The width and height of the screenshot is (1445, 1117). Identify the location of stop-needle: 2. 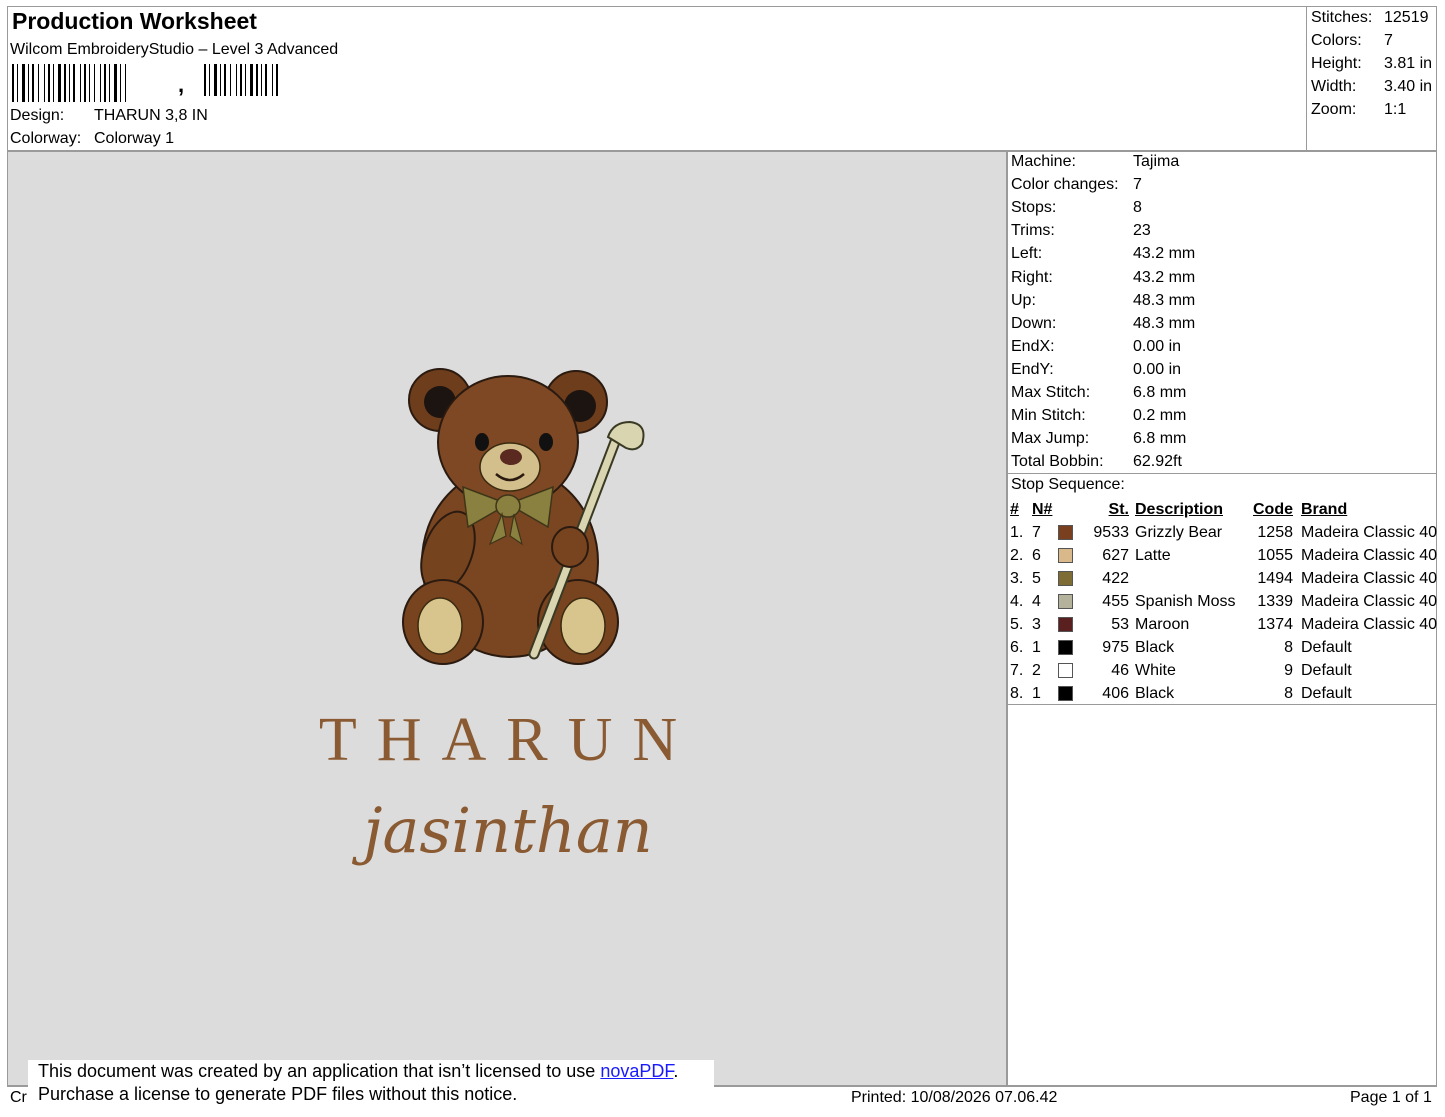
(1036, 670).